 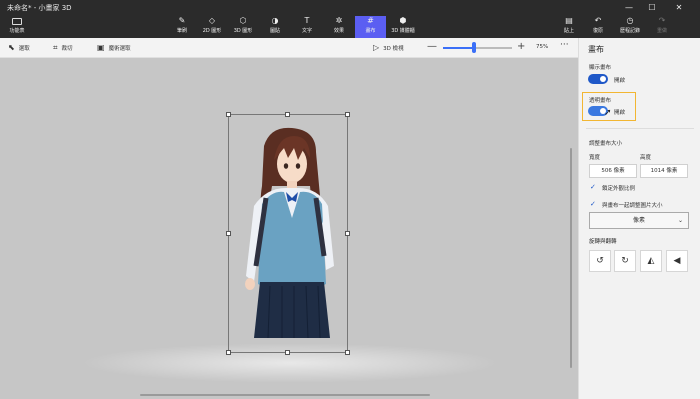 What do you see at coordinates (679, 7) in the screenshot?
I see `close-button: ✕` at bounding box center [679, 7].